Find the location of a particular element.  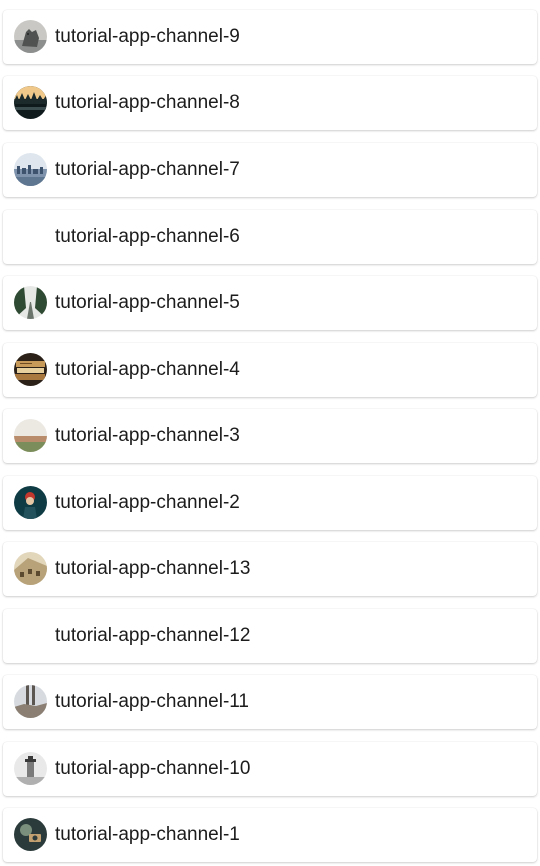

channel-name: tutorial-app-channel-11 is located at coordinates (152, 701).